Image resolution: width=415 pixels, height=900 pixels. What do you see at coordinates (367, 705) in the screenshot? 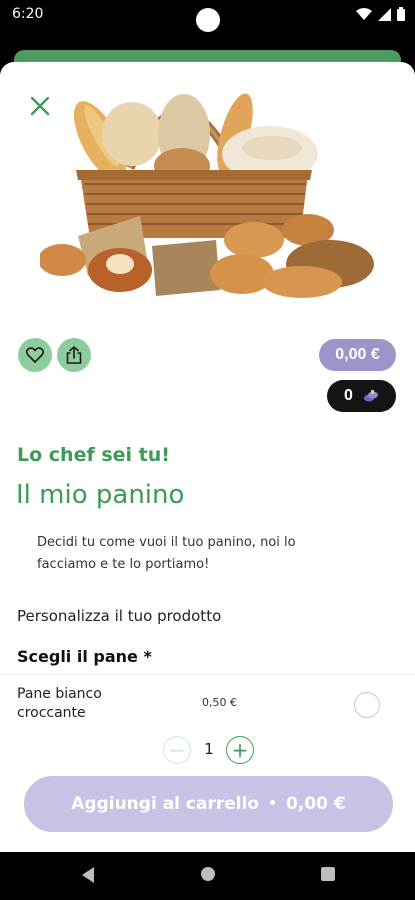
I see `option-radio` at bounding box center [367, 705].